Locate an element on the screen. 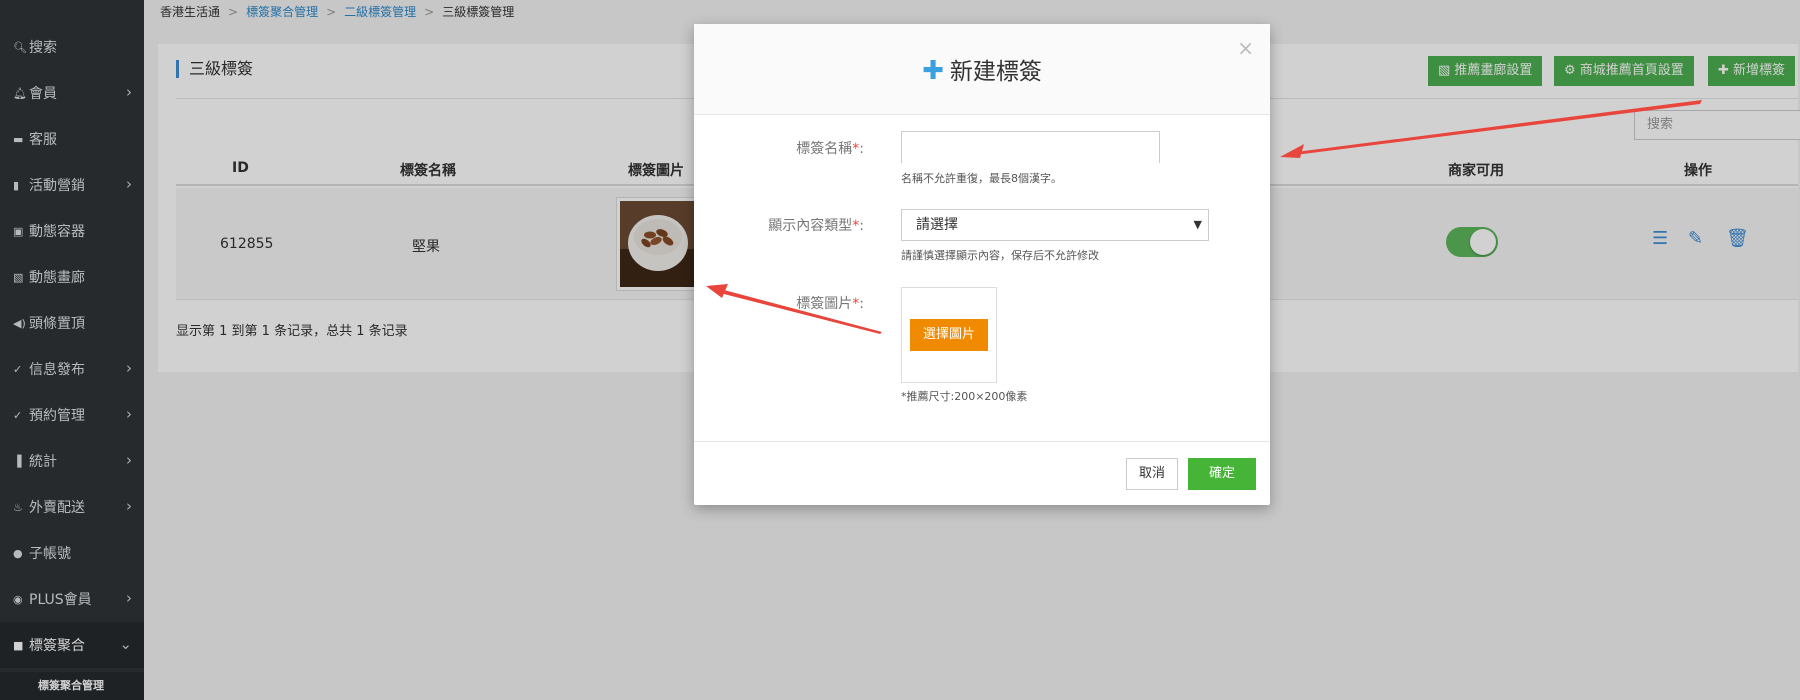  image-upload-box: 選擇圖片 is located at coordinates (949, 335).